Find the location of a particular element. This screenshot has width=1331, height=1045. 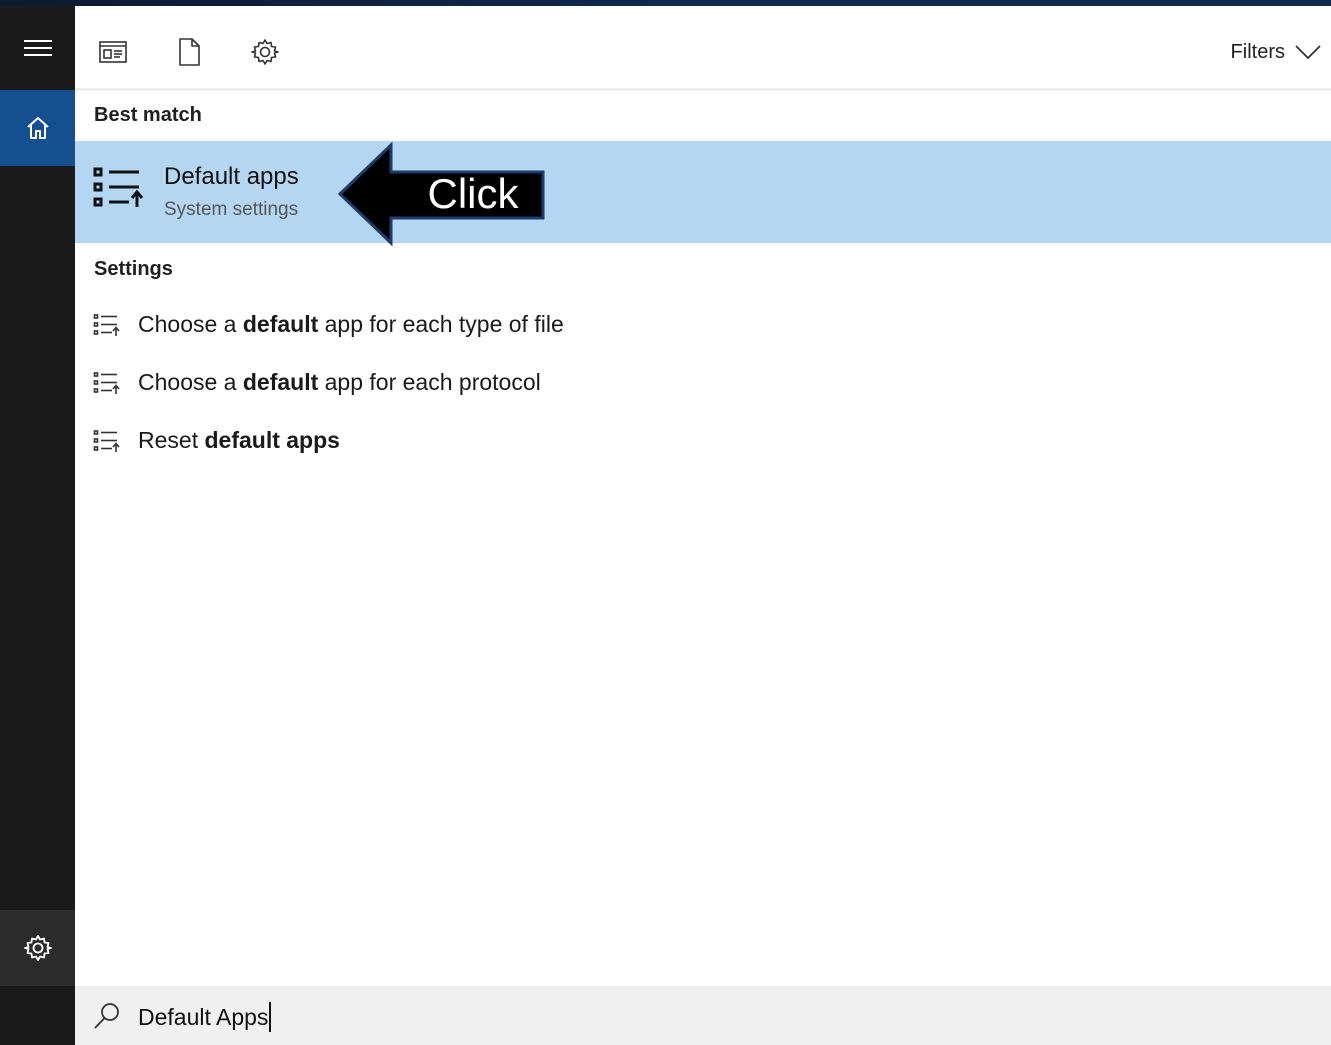

search-icon is located at coordinates (106, 1016).